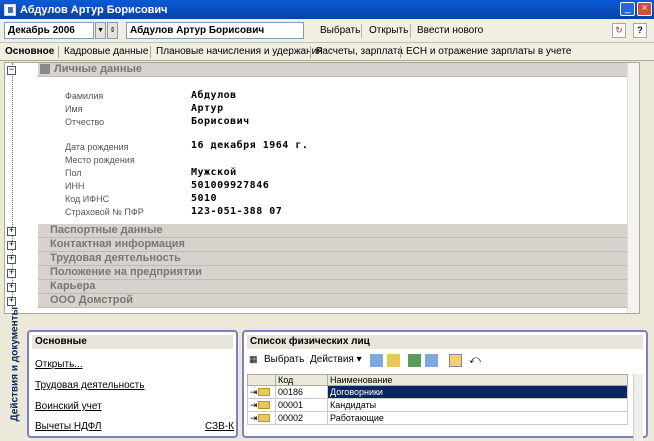  I want to click on period-field: Декабрь 2006, so click(49, 30).